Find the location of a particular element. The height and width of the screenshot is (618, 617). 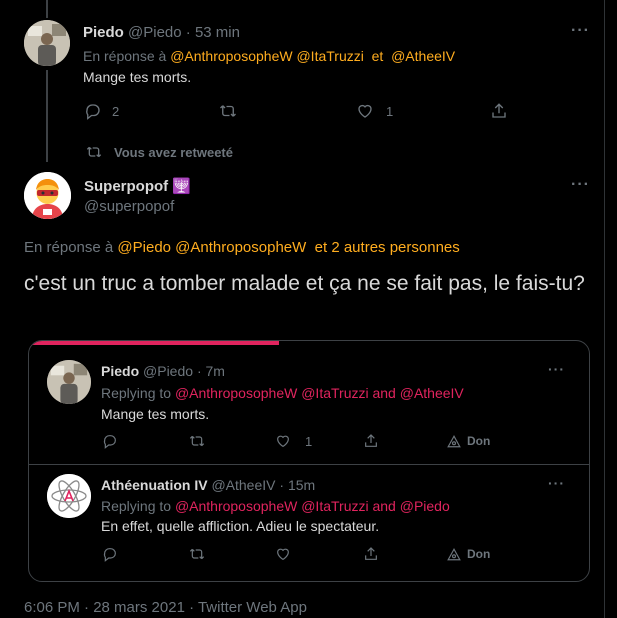

tweet-time: 7m is located at coordinates (215, 371).